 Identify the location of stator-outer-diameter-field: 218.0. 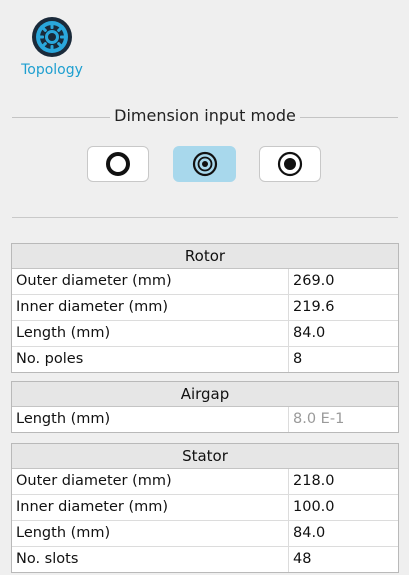
(343, 481).